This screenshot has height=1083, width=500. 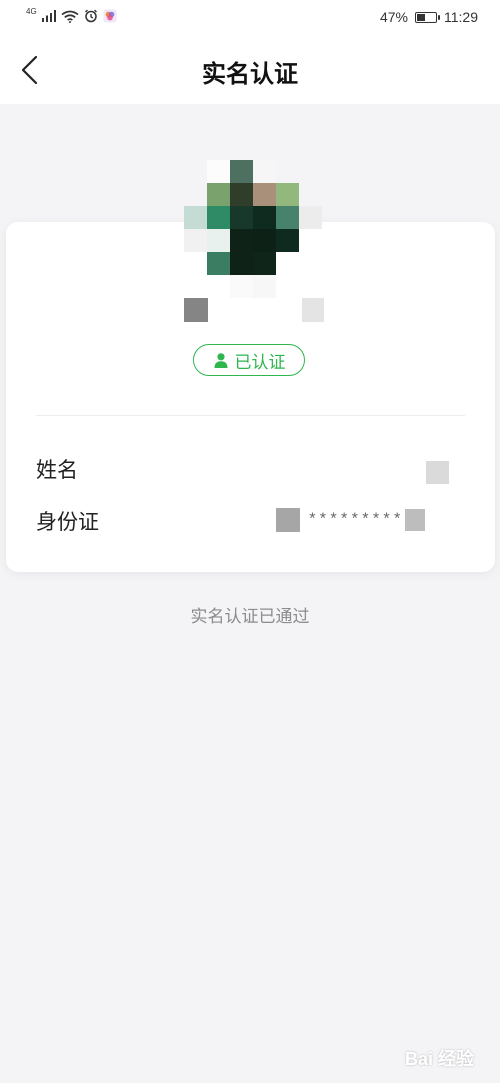 What do you see at coordinates (250, 74) in the screenshot?
I see `page-title: 实名认证` at bounding box center [250, 74].